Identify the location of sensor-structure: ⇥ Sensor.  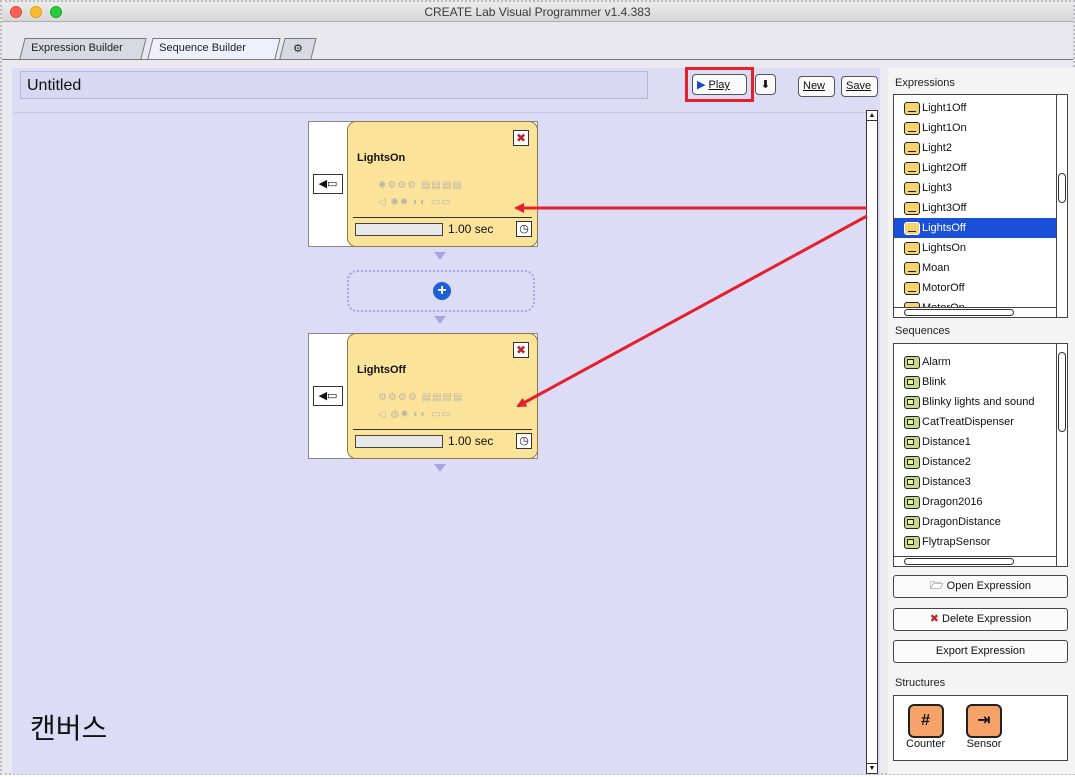
(984, 727).